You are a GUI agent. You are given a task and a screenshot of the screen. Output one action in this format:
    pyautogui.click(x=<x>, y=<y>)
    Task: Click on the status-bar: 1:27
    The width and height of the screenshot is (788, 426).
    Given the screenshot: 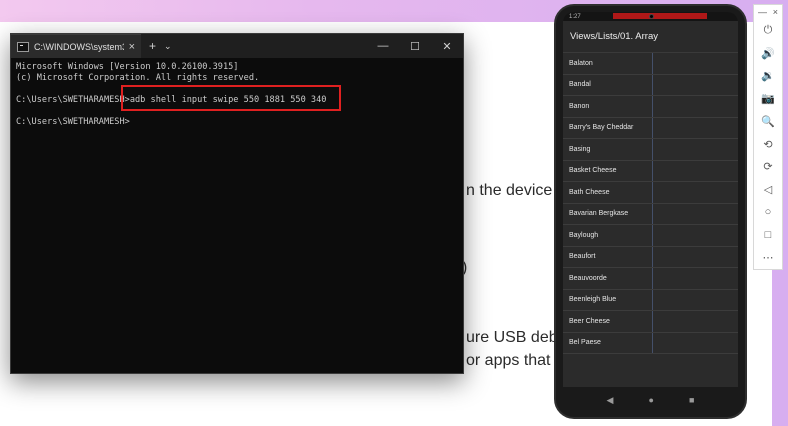 What is the action you would take?
    pyautogui.click(x=650, y=16)
    